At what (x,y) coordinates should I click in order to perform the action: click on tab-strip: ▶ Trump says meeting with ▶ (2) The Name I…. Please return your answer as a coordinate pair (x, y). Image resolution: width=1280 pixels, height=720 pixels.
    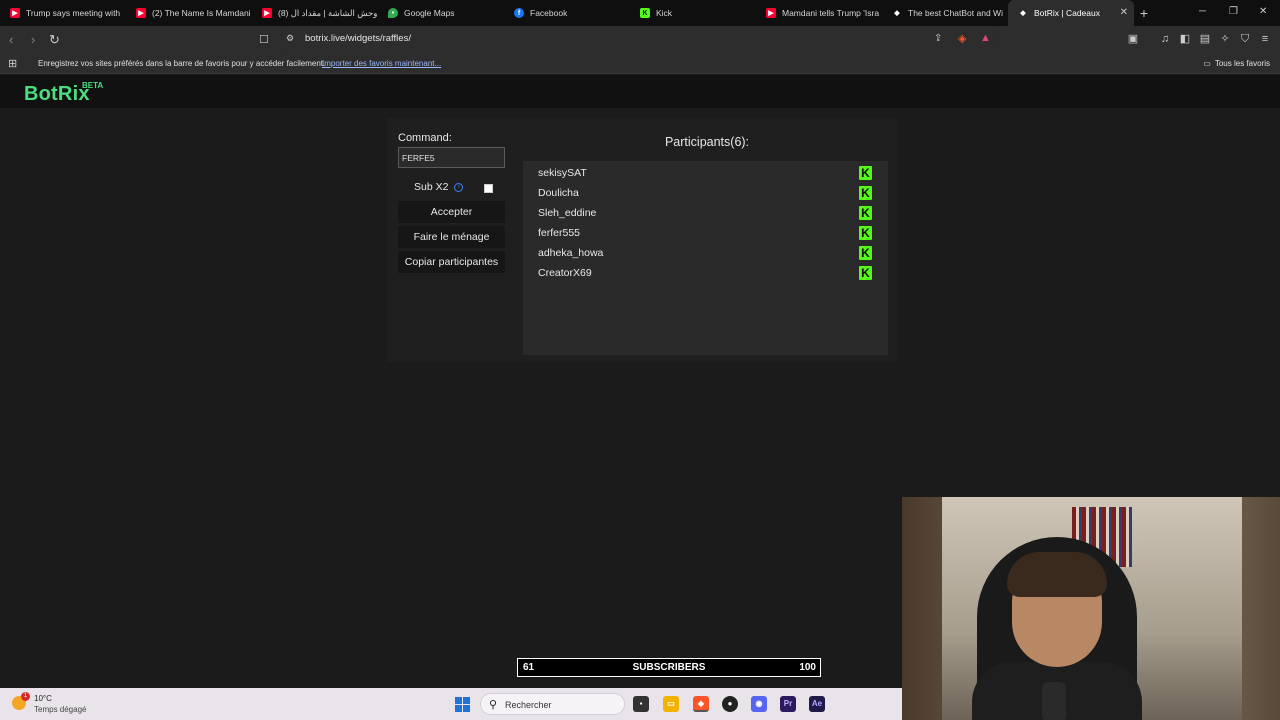
    Looking at the image, I should click on (640, 13).